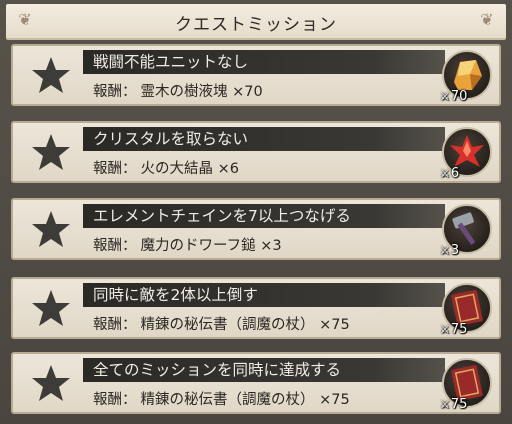  Describe the element at coordinates (256, 152) in the screenshot. I see `mission-row: クリスタルを取らない 報酬： 火の大結晶 ×6 ⚔6` at that location.